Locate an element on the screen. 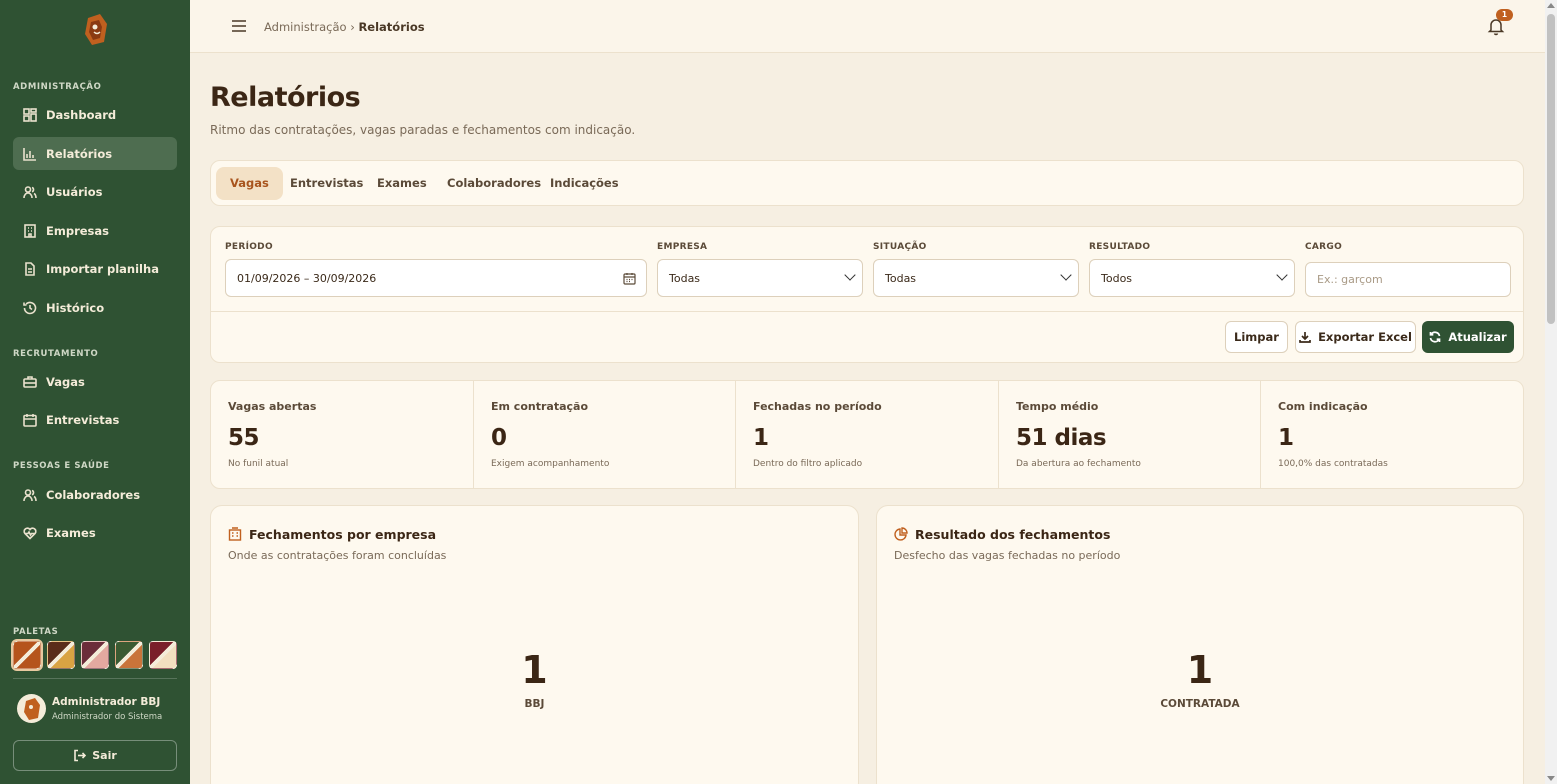 Image resolution: width=1557 pixels, height=784 pixels. stat-value: 55 is located at coordinates (244, 438).